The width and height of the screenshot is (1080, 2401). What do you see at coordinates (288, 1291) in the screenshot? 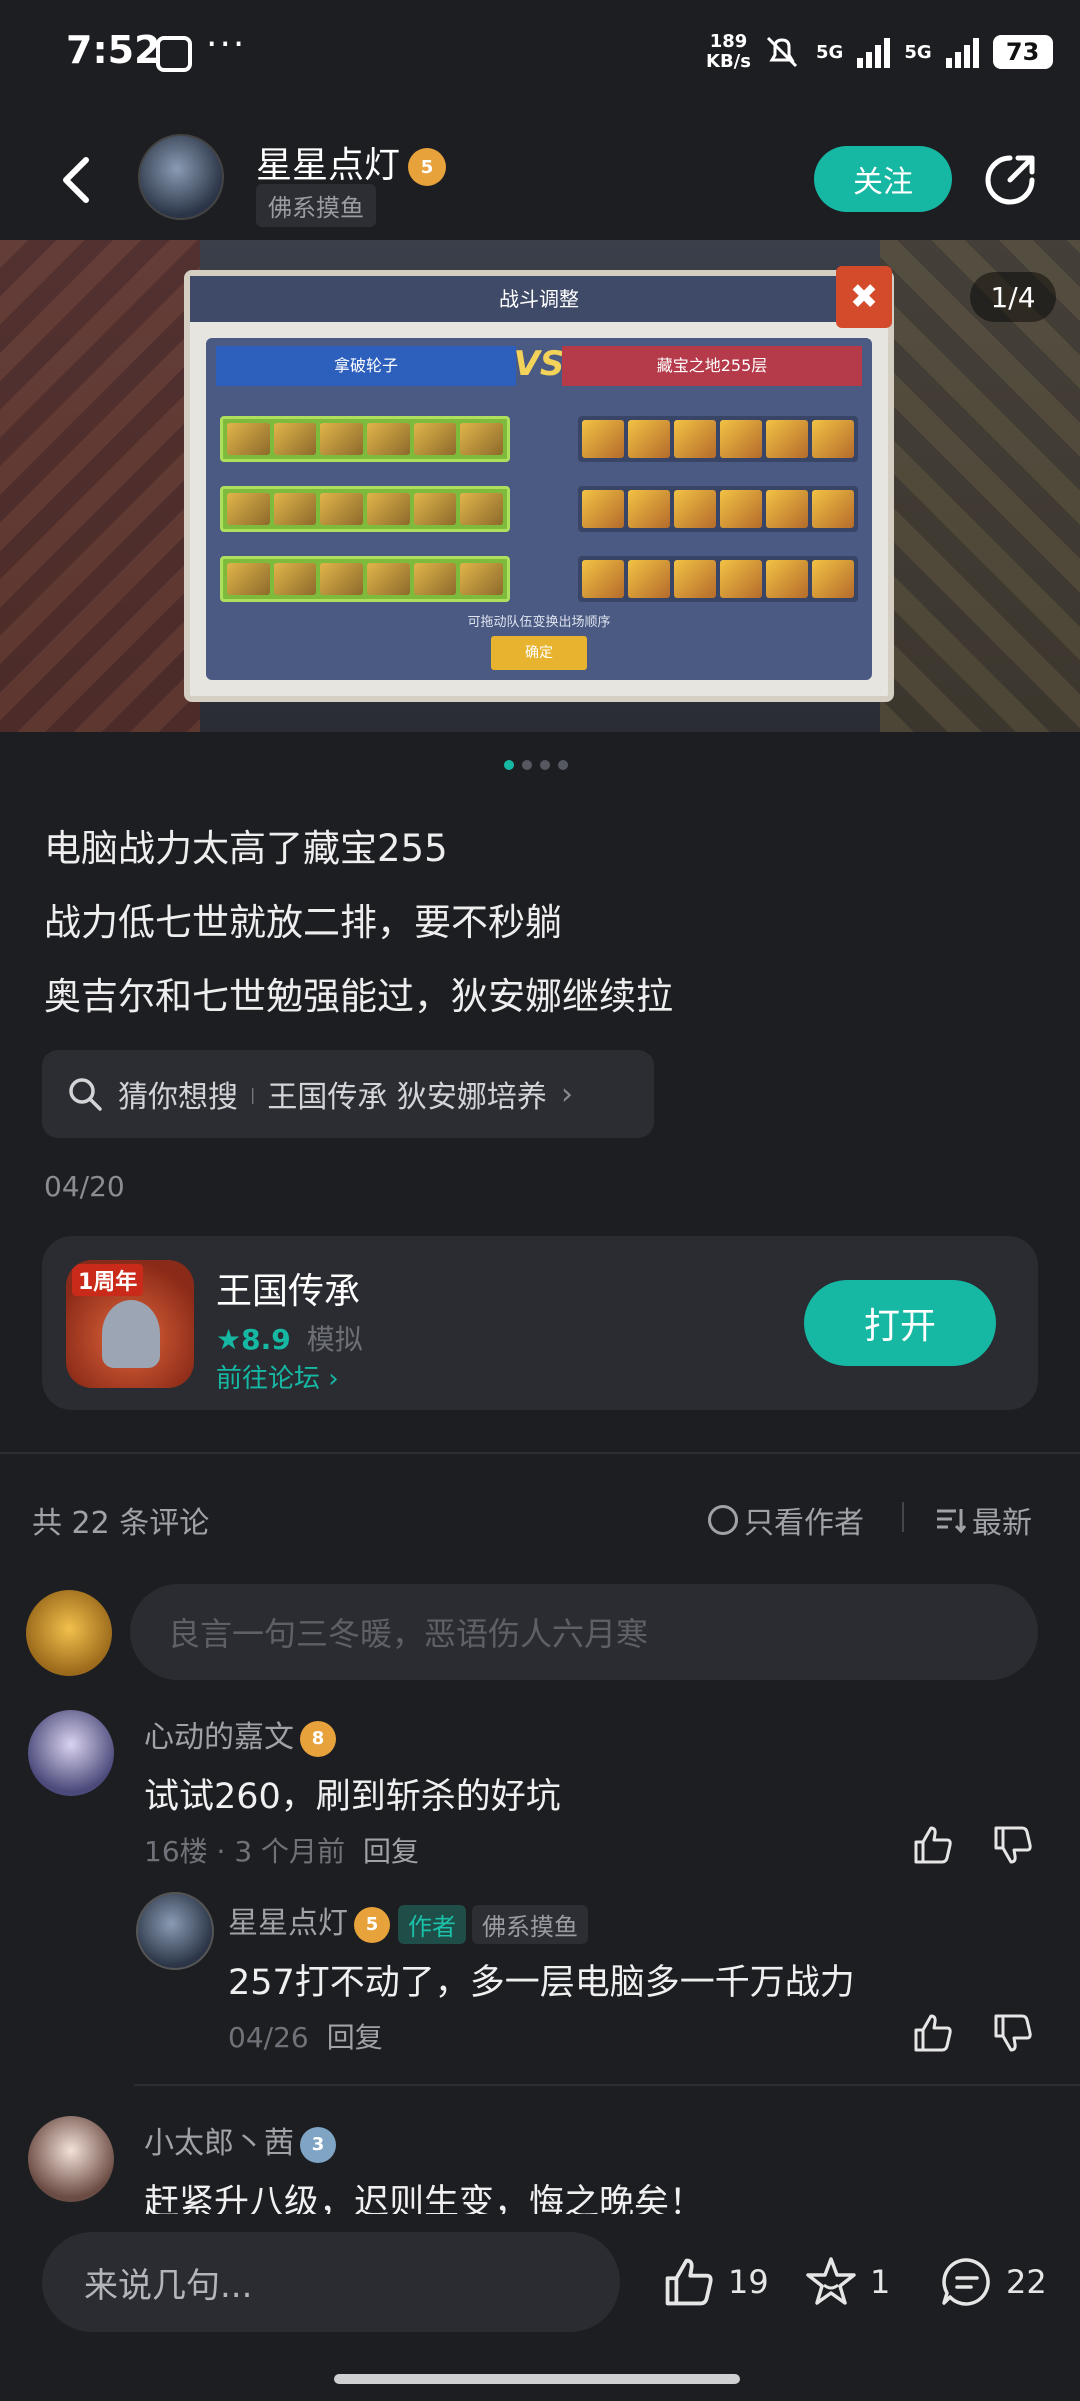
I see `game-app-name: 王国传承` at bounding box center [288, 1291].